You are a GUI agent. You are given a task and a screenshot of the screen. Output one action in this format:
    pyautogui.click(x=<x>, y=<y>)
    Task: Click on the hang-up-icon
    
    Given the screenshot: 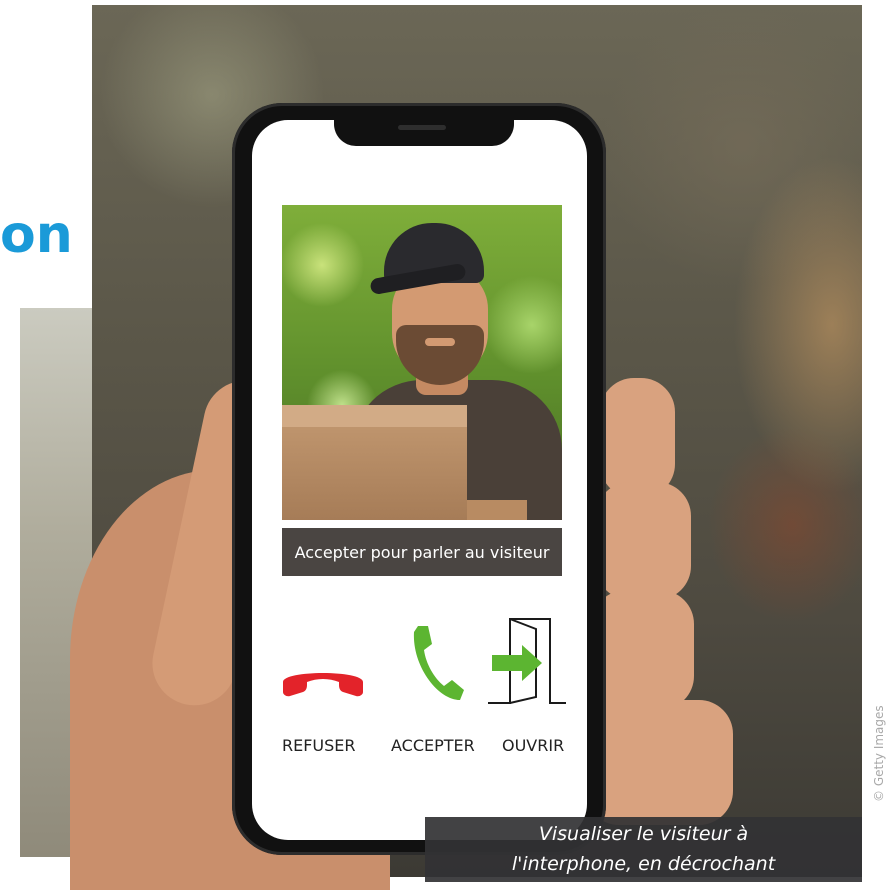 What is the action you would take?
    pyautogui.click(x=323, y=685)
    